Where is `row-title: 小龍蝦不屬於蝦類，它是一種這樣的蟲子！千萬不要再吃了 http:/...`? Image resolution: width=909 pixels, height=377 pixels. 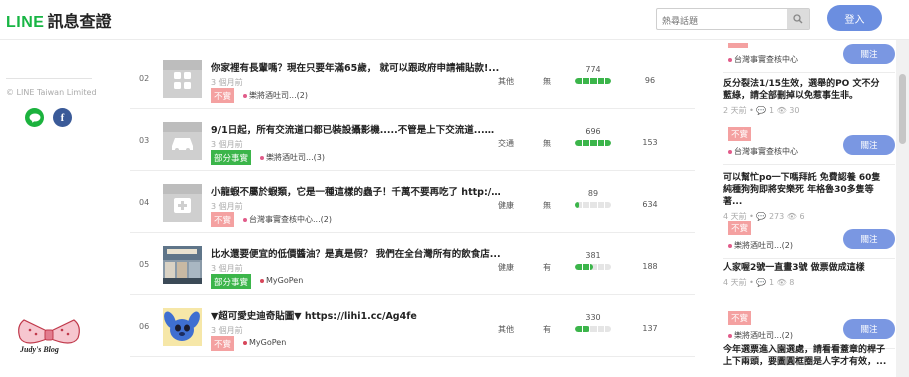
row-title: 小龍蝦不屬於蝦類，它是一種這樣的蟲子！千萬不要再吃了 http:/... is located at coordinates (356, 191).